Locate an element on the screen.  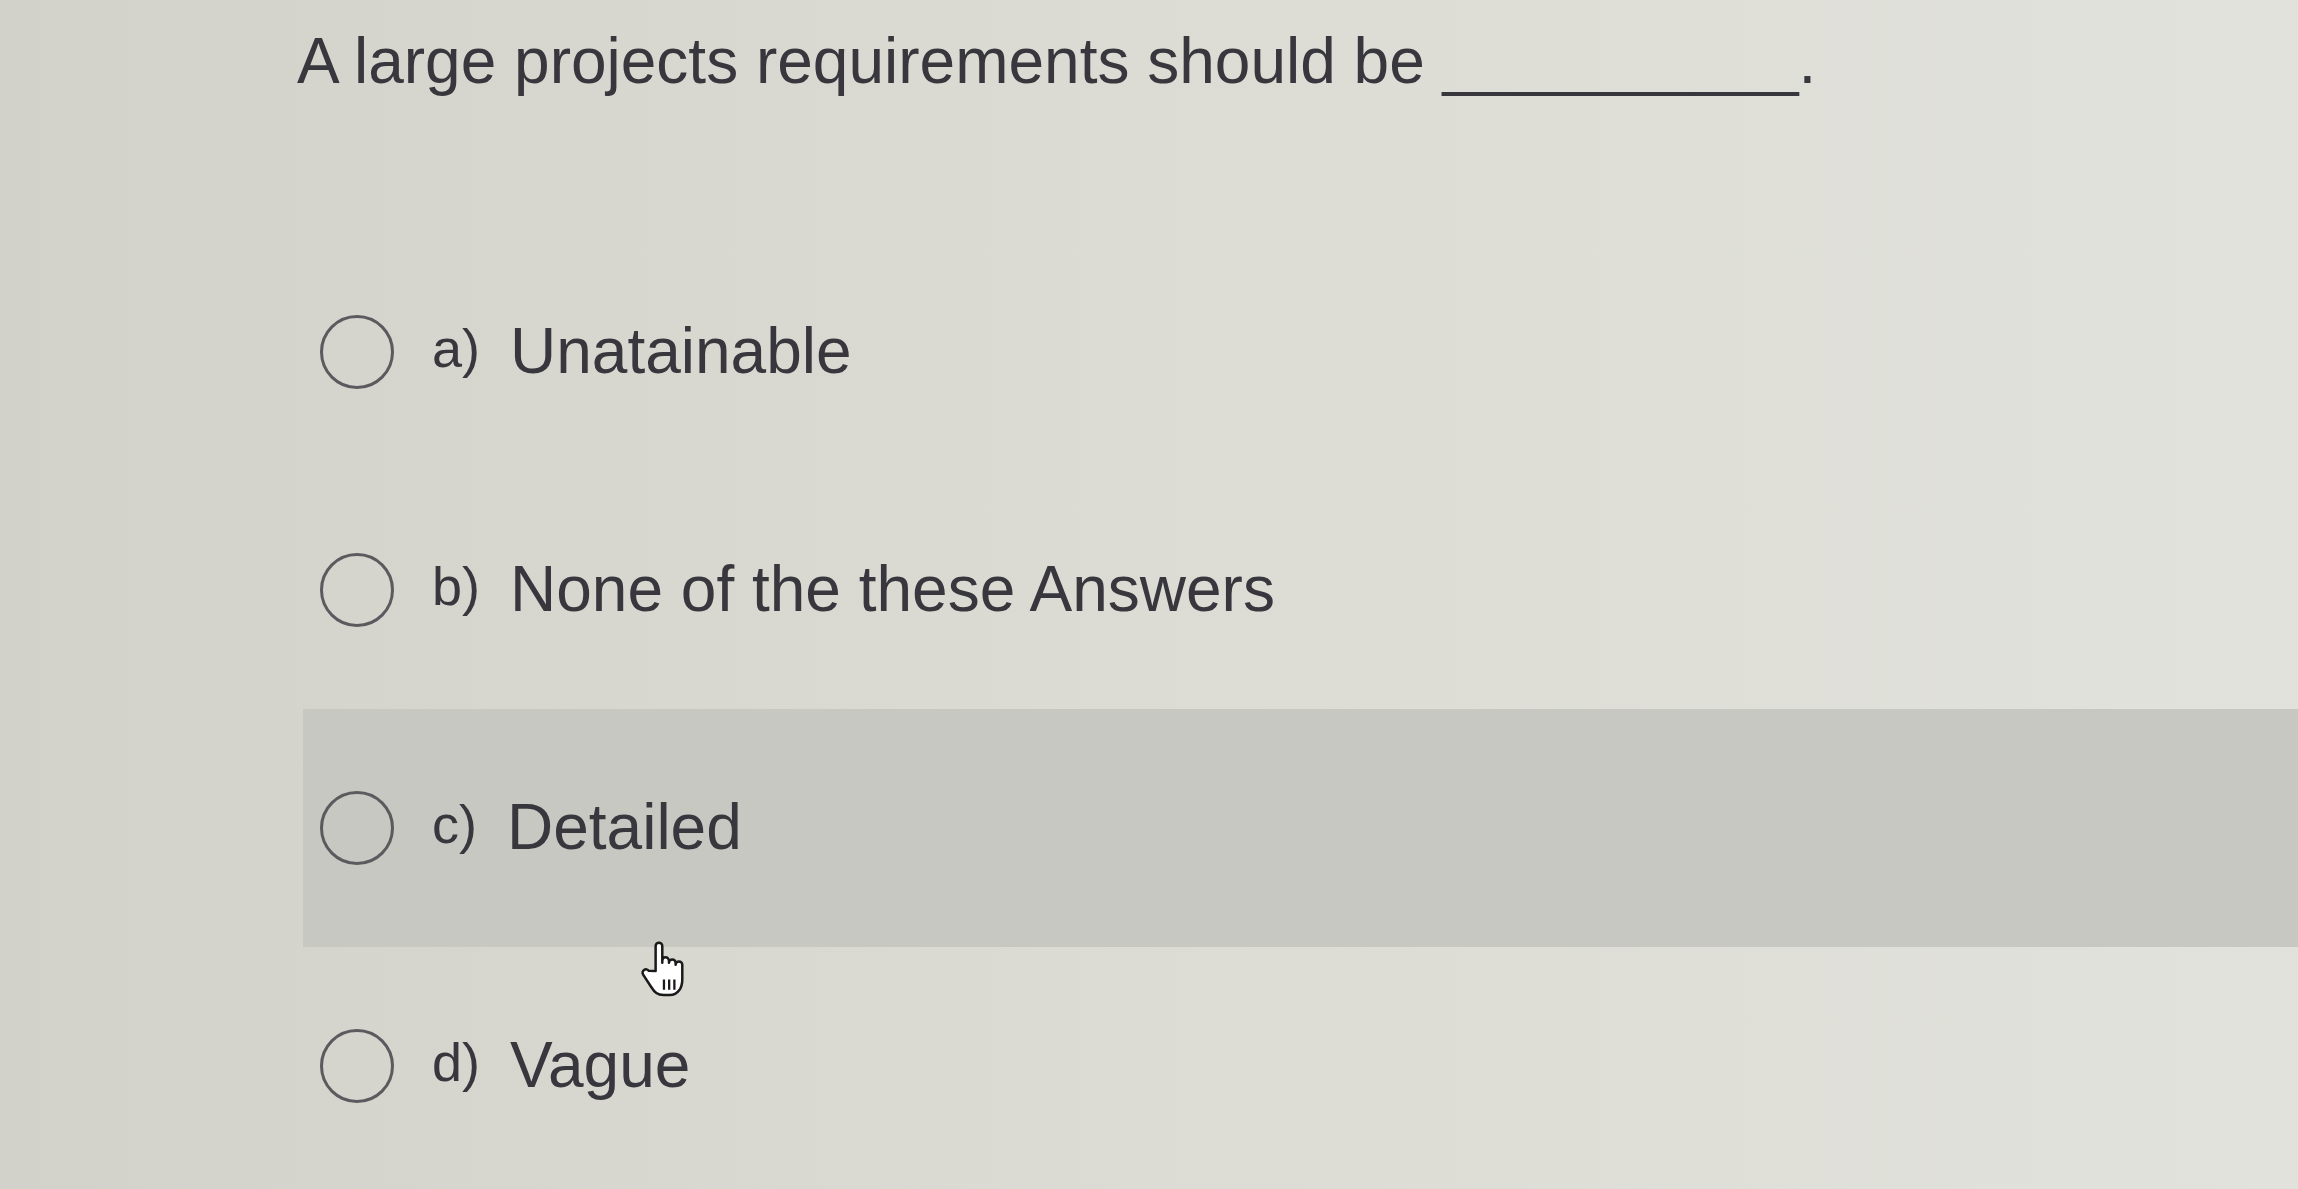
option-label: Detailed is located at coordinates (624, 827).